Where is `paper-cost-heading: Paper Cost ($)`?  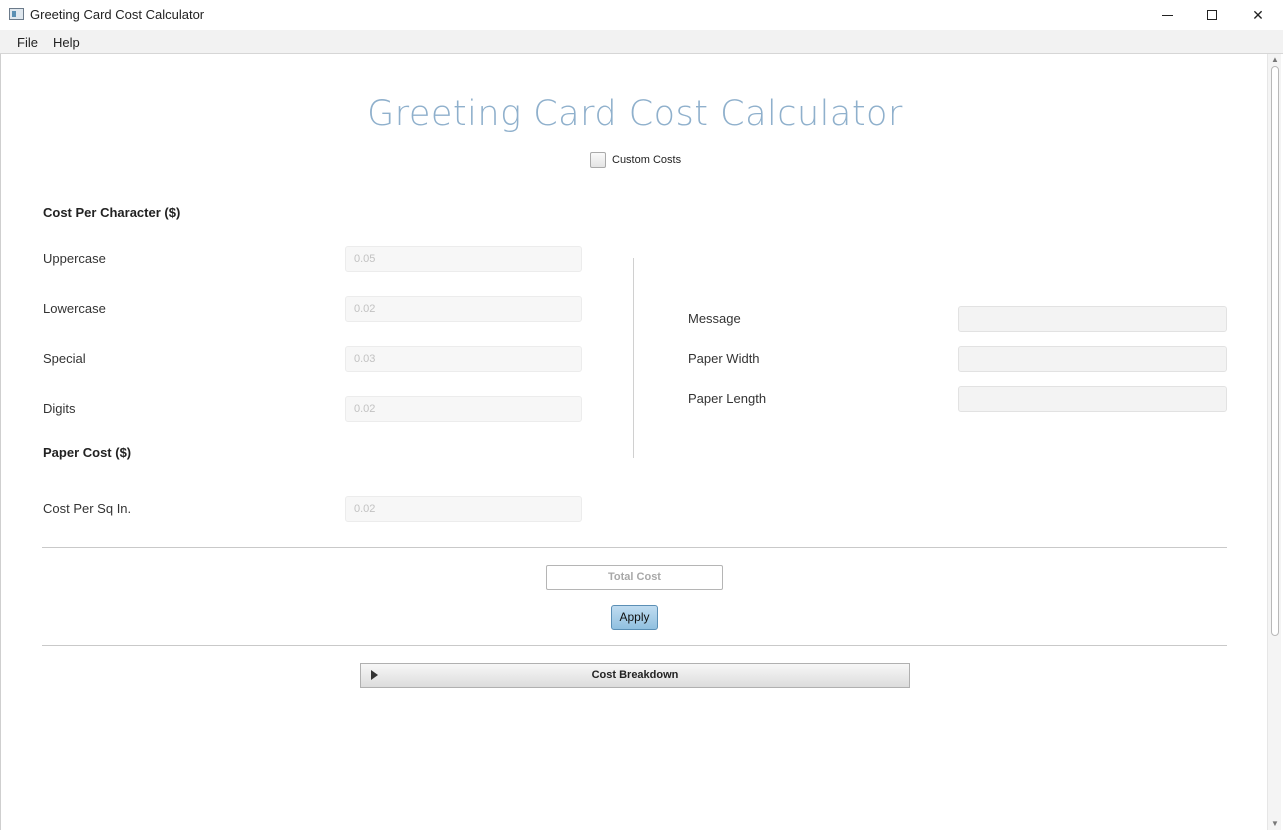
paper-cost-heading: Paper Cost ($) is located at coordinates (87, 452).